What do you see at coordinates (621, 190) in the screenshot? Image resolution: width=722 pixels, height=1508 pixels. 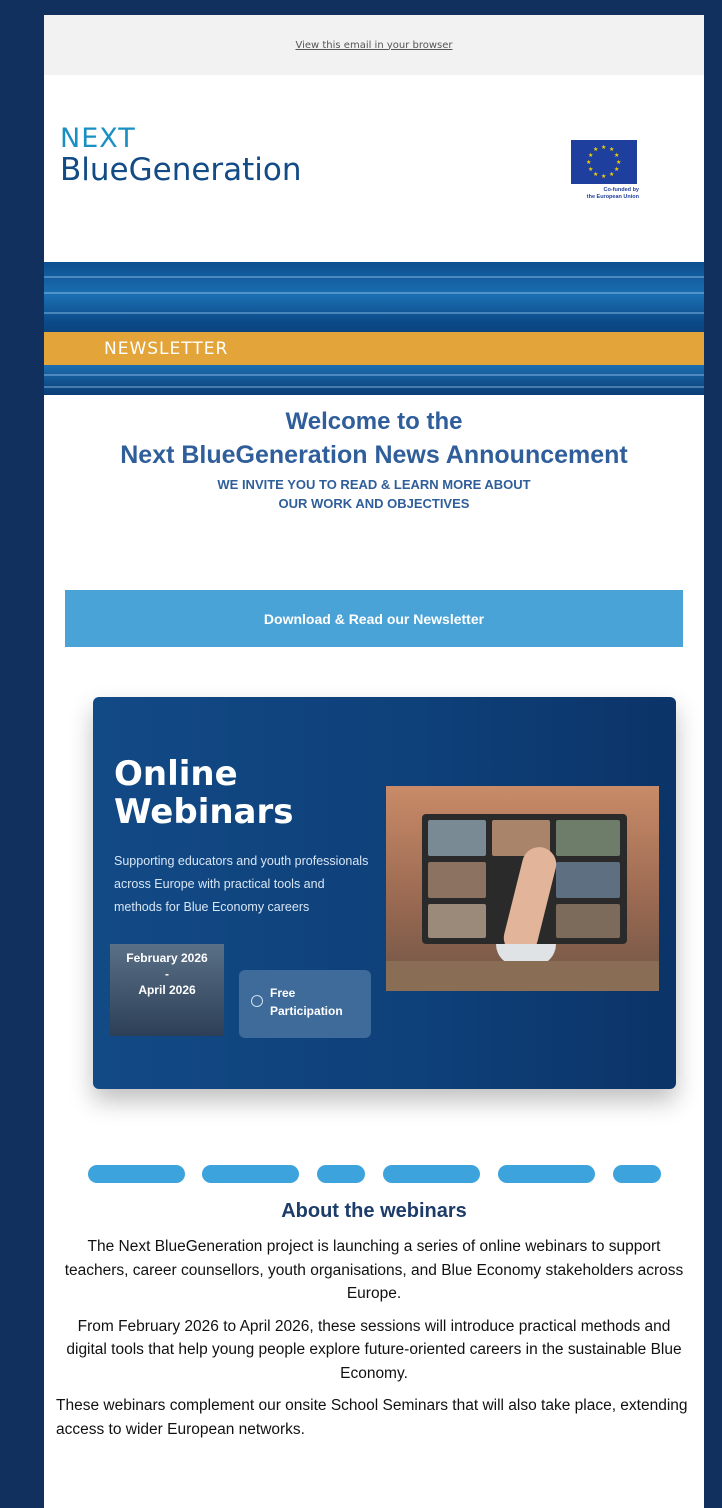 I see `eu-label-line1: Co-funded by` at bounding box center [621, 190].